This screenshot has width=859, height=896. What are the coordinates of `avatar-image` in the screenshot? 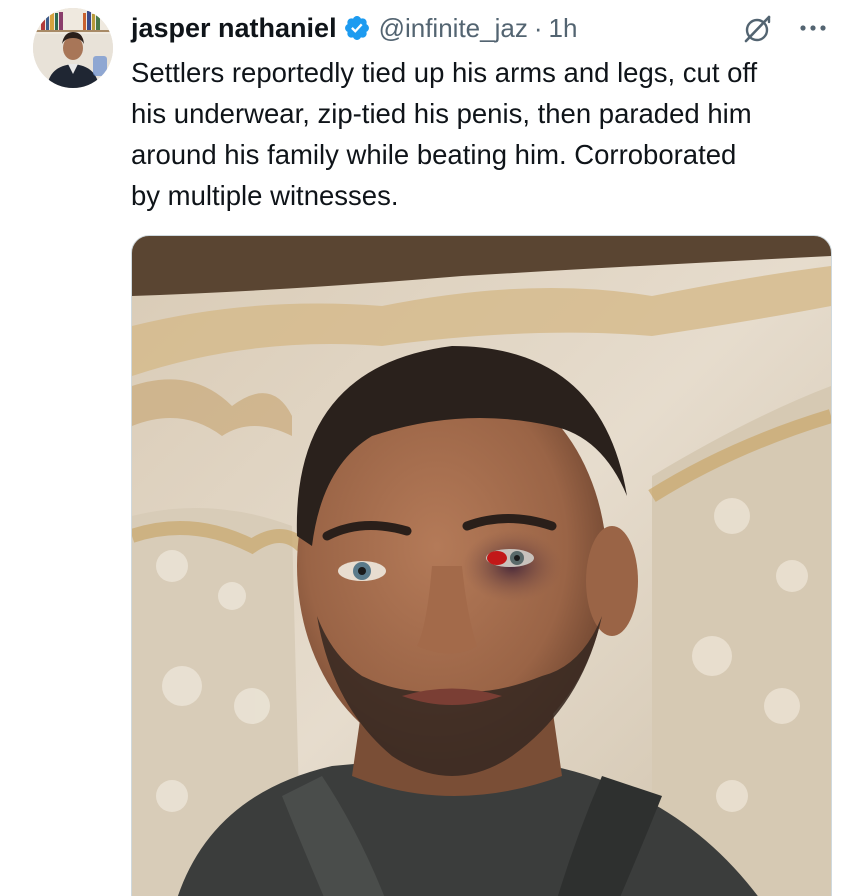 It's located at (73, 48).